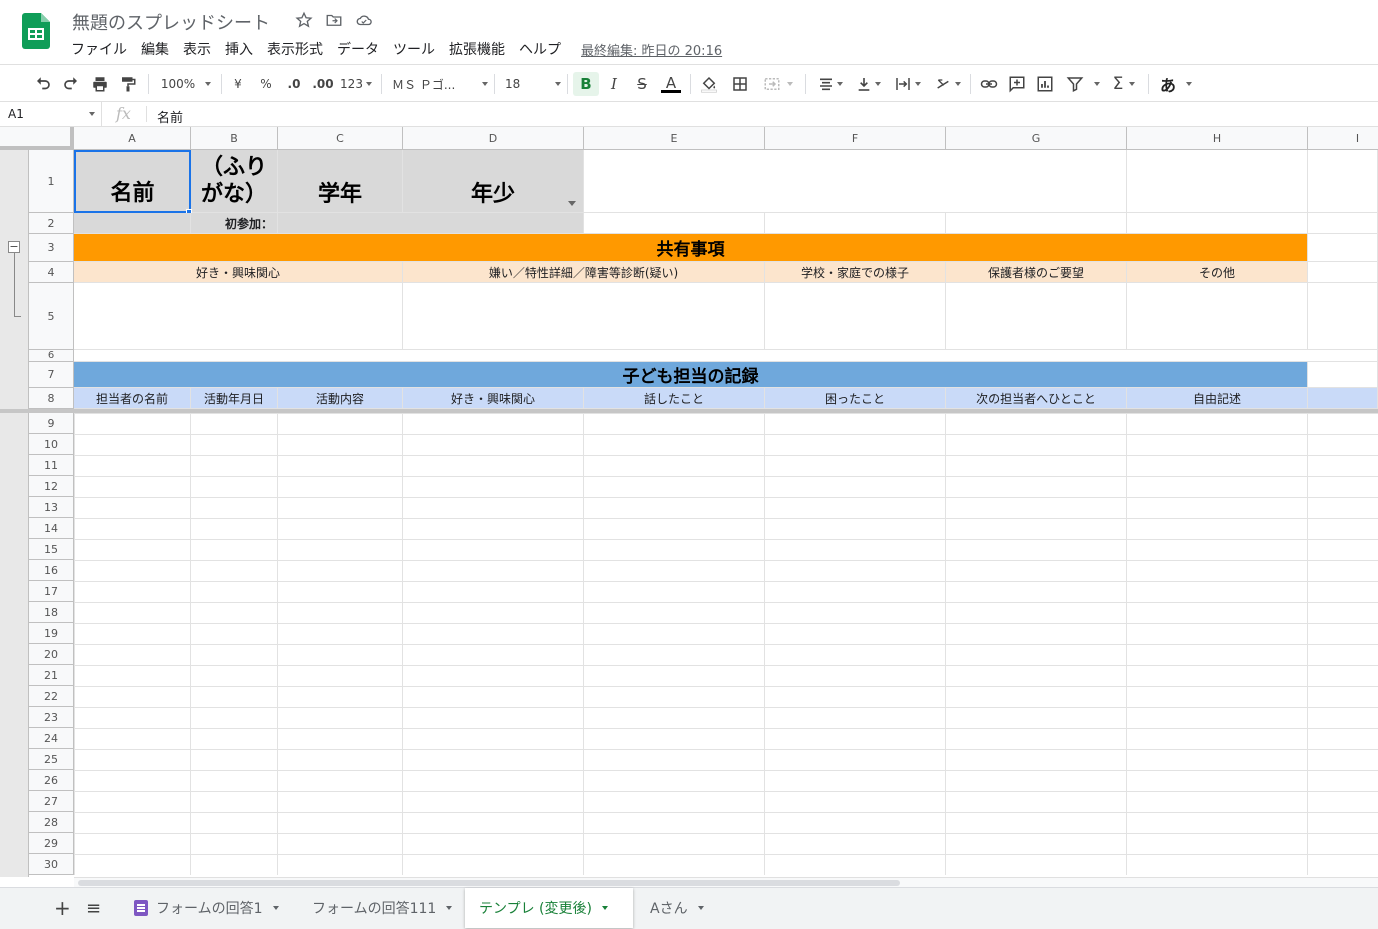 The image size is (1378, 929). What do you see at coordinates (989, 84) in the screenshot?
I see `insert-link-icon` at bounding box center [989, 84].